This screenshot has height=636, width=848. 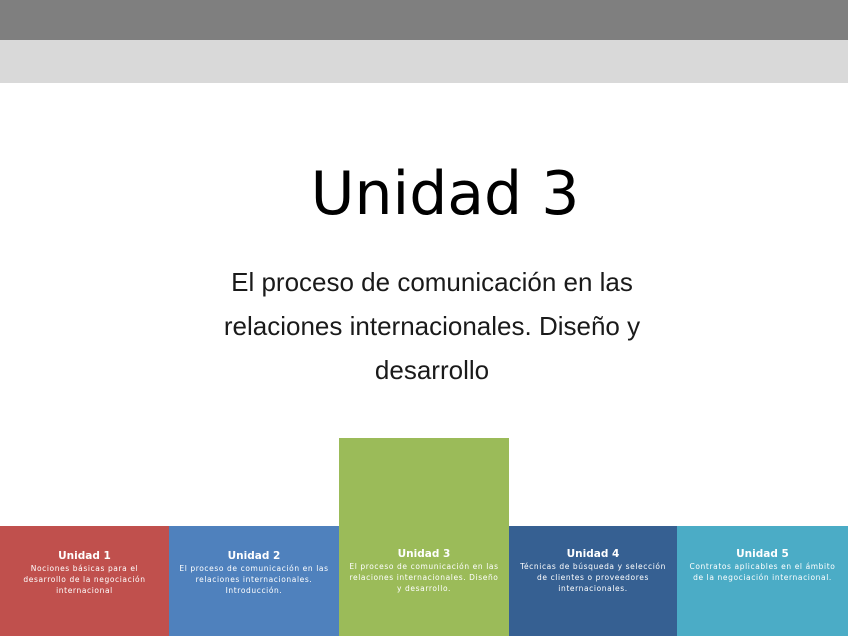 What do you see at coordinates (445, 194) in the screenshot?
I see `slide-title: Unidad 3` at bounding box center [445, 194].